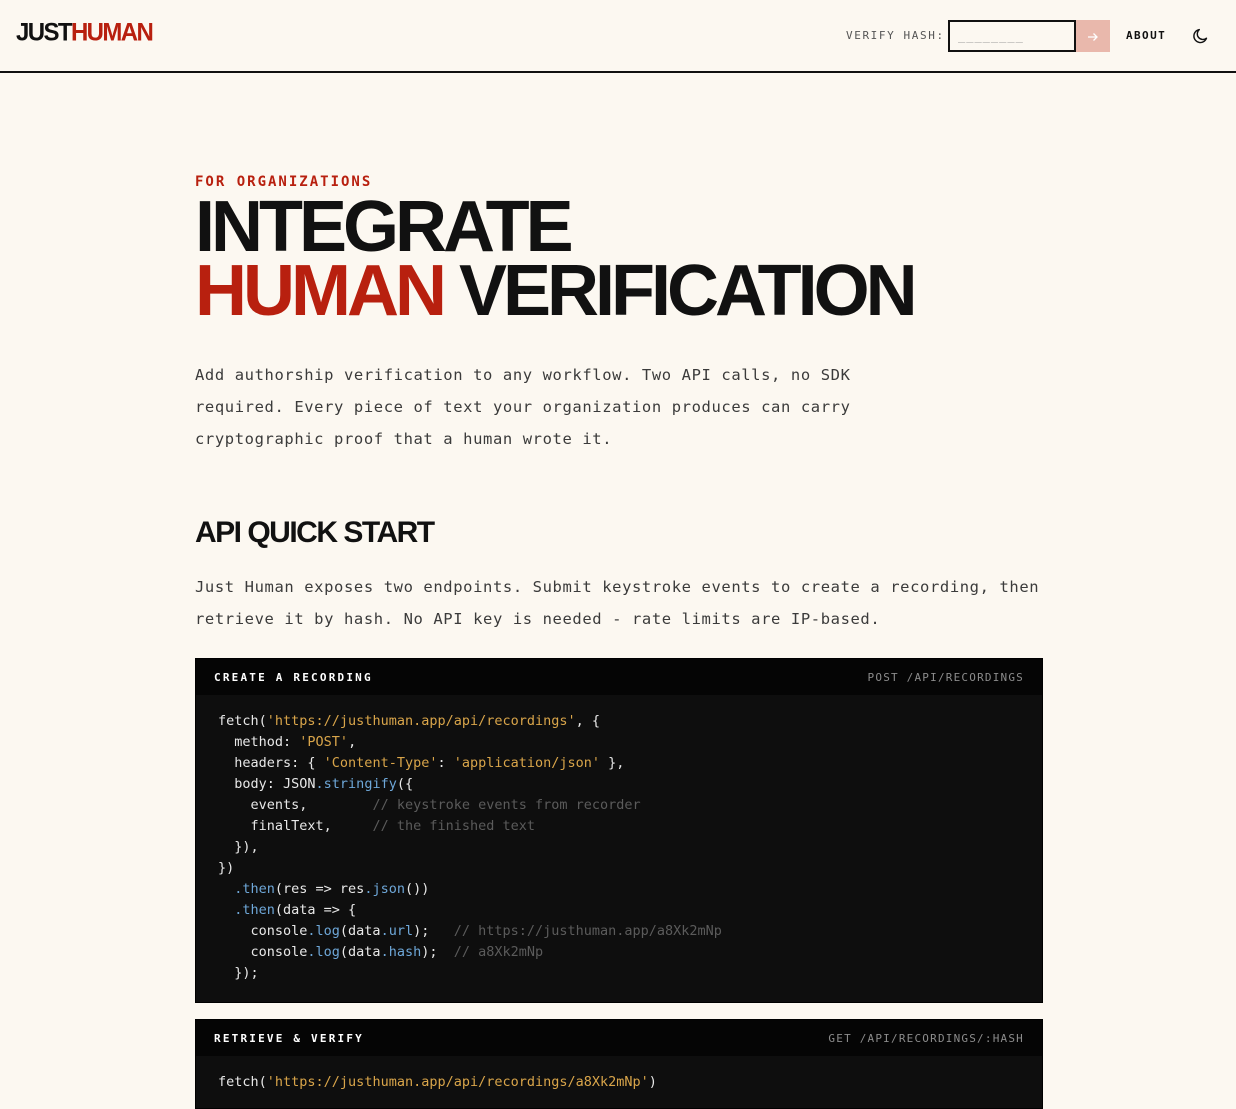 Image resolution: width=1236 pixels, height=1109 pixels. I want to click on code-token: 'https://justhuman.app/api/recordings', so click(421, 721).